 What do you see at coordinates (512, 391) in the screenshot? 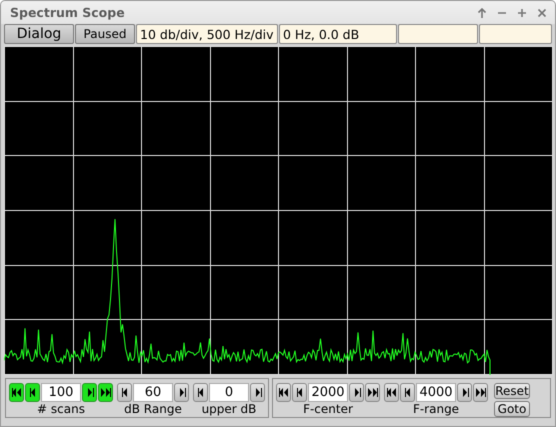
I see `action-button: Reset` at bounding box center [512, 391].